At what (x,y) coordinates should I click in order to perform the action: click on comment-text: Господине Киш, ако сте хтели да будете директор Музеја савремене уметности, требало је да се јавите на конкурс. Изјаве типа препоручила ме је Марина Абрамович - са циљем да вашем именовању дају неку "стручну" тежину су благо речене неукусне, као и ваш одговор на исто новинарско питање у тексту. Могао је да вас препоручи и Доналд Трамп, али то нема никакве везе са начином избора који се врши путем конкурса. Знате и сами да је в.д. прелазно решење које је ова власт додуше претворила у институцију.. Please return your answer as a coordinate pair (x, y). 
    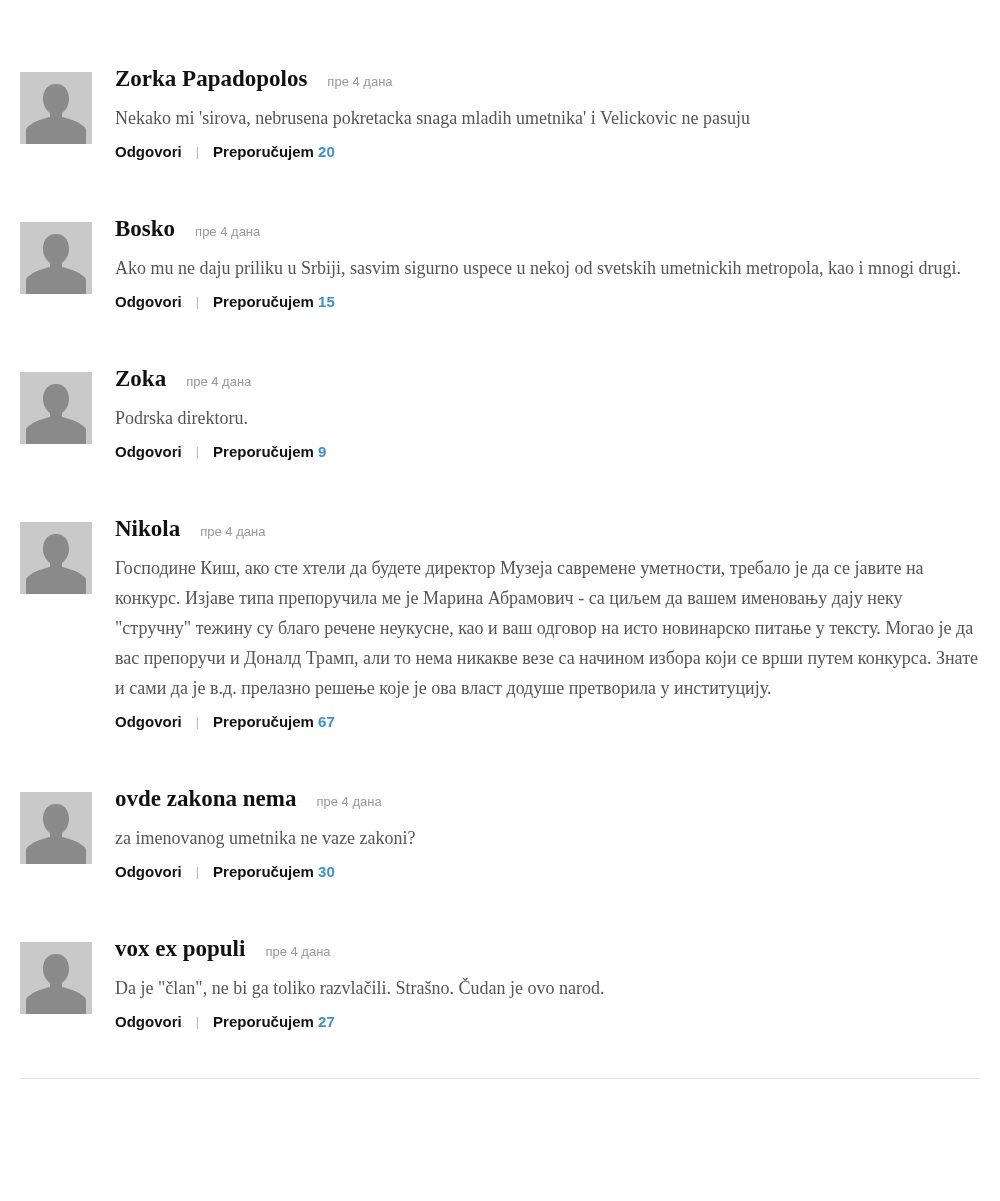
    Looking at the image, I should click on (547, 628).